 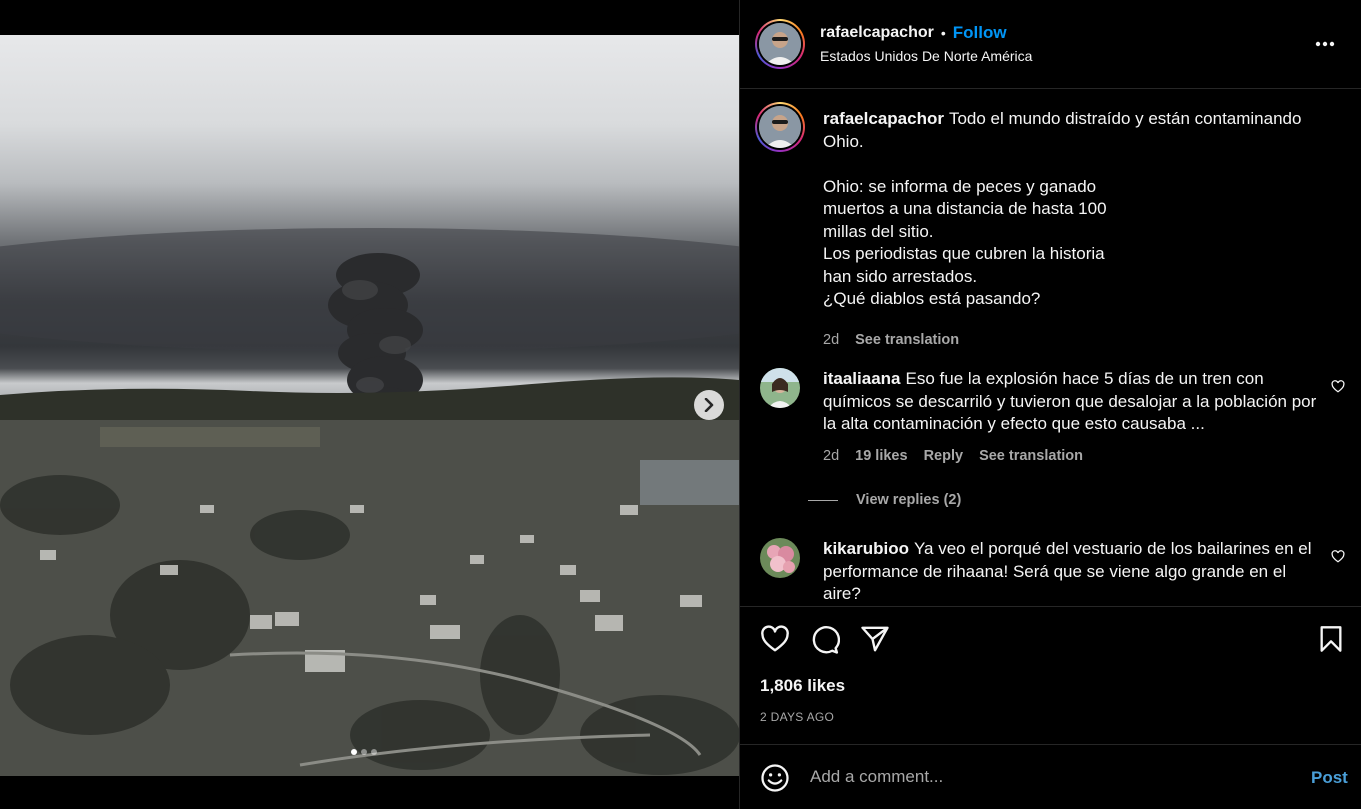 I want to click on comment-likes: 19 likes, so click(x=881, y=456).